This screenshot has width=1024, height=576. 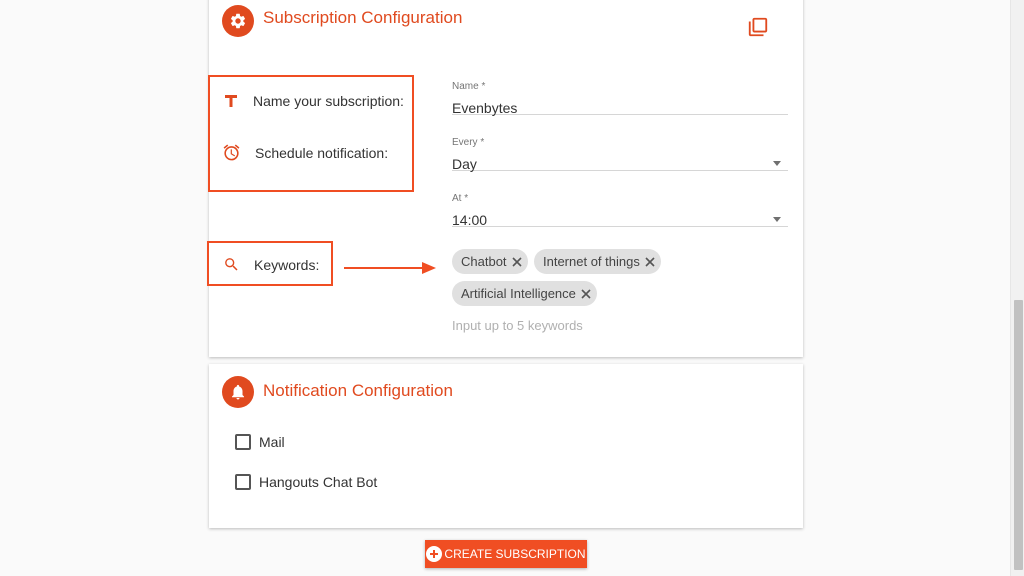 What do you see at coordinates (469, 86) in the screenshot?
I see `name-field-label: Name *` at bounding box center [469, 86].